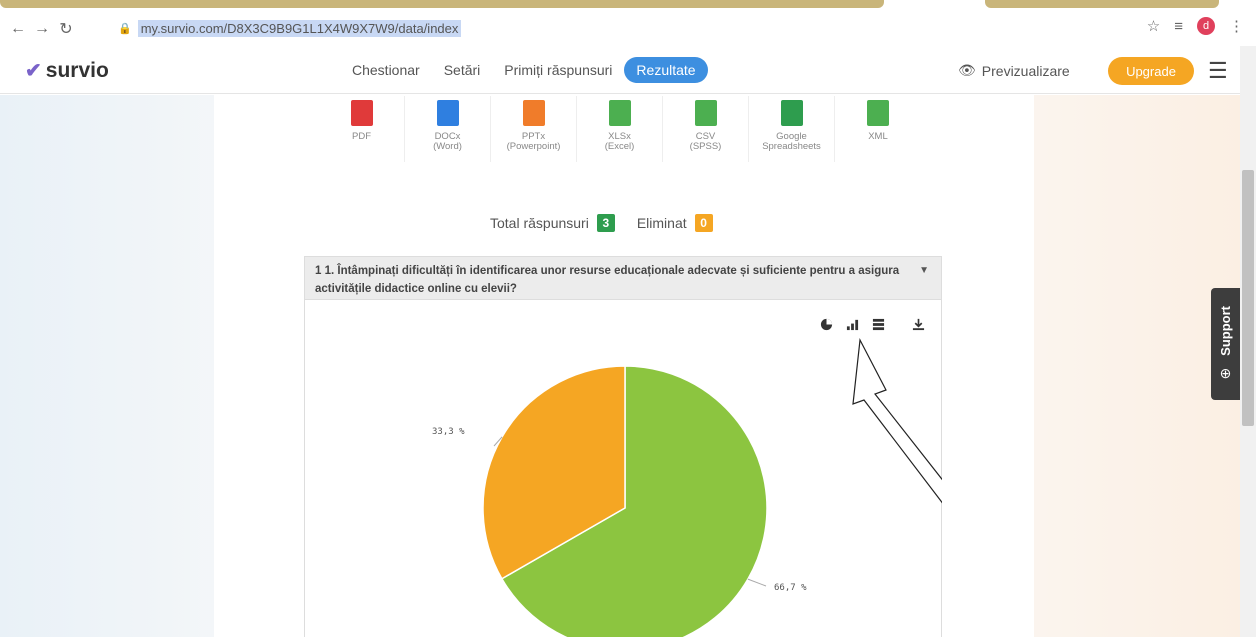 The height and width of the screenshot is (637, 1256). Describe the element at coordinates (706, 129) in the screenshot. I see `export-option: CSV (SPSS)` at that location.